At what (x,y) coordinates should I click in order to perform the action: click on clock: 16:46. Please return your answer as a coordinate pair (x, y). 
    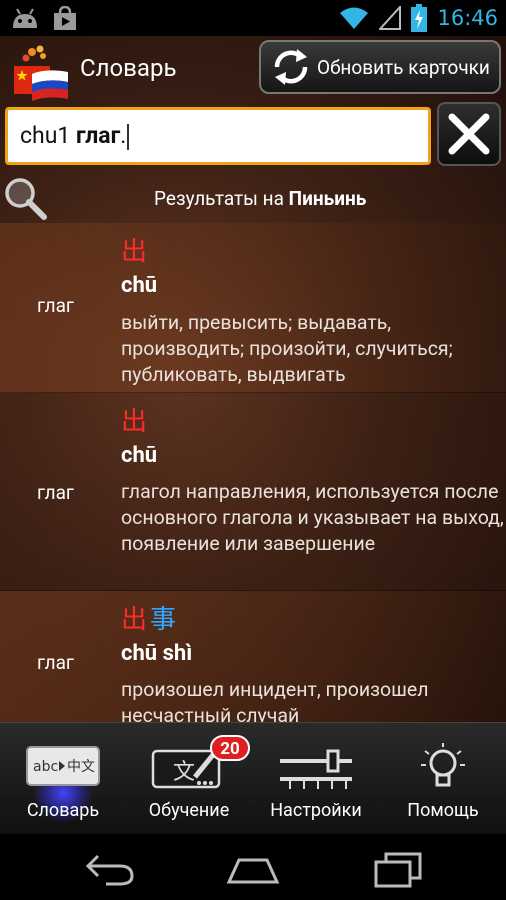
    Looking at the image, I should click on (467, 18).